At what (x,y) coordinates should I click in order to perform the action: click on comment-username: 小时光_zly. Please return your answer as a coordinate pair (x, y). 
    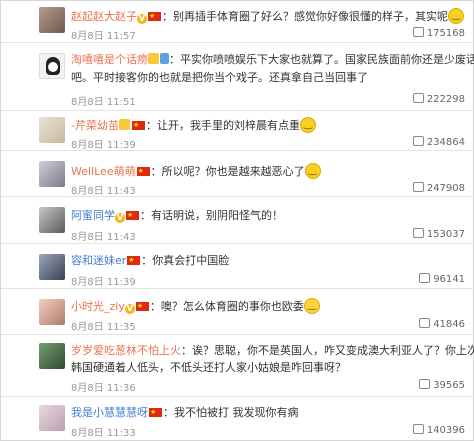
    Looking at the image, I should click on (98, 306).